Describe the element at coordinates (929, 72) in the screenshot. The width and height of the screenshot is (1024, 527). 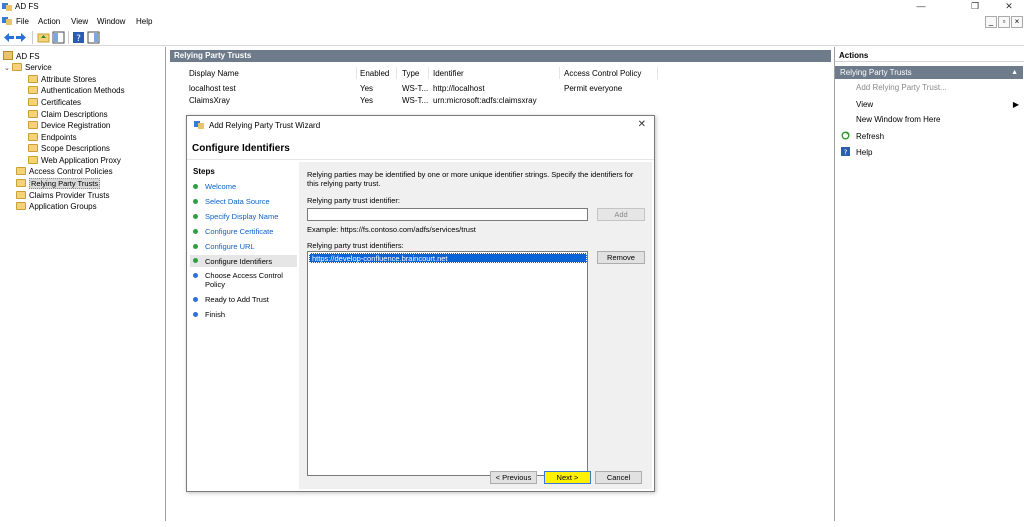
I see `actions-section-relying-party-trusts: Relying Party Trusts ▲` at that location.